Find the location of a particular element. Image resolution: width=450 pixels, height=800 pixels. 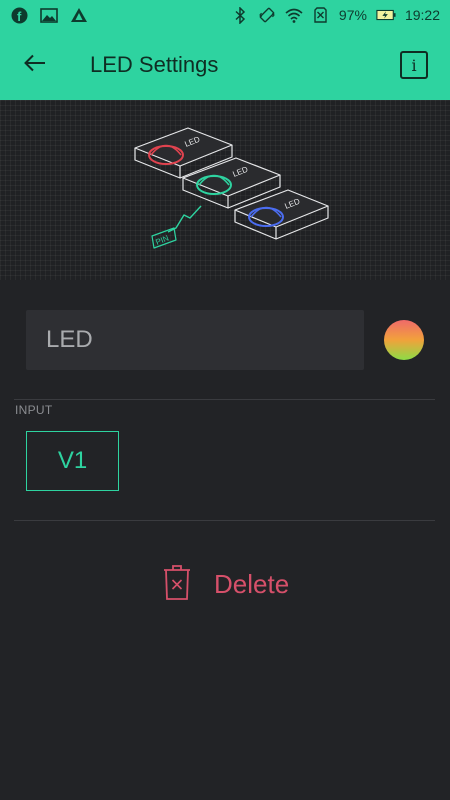

color-picker-button is located at coordinates (404, 340).